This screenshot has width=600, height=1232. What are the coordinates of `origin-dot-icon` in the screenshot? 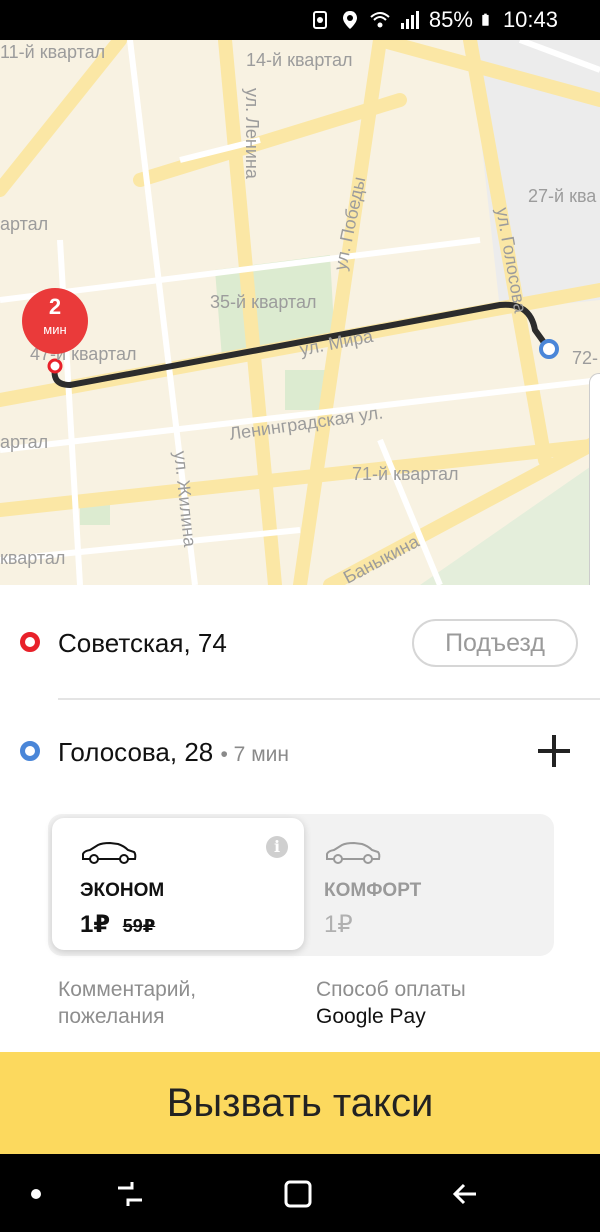 It's located at (30, 642).